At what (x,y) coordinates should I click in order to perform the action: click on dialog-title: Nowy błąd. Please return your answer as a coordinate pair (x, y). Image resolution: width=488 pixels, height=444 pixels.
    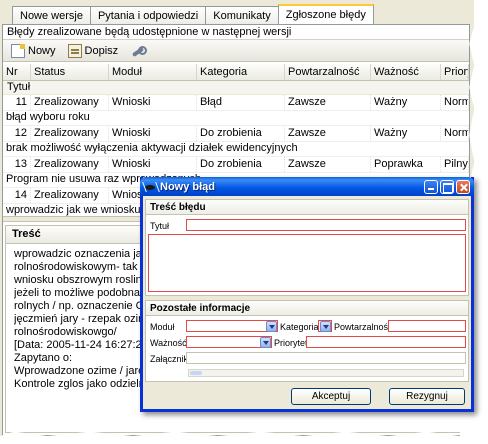
    Looking at the image, I should click on (188, 186).